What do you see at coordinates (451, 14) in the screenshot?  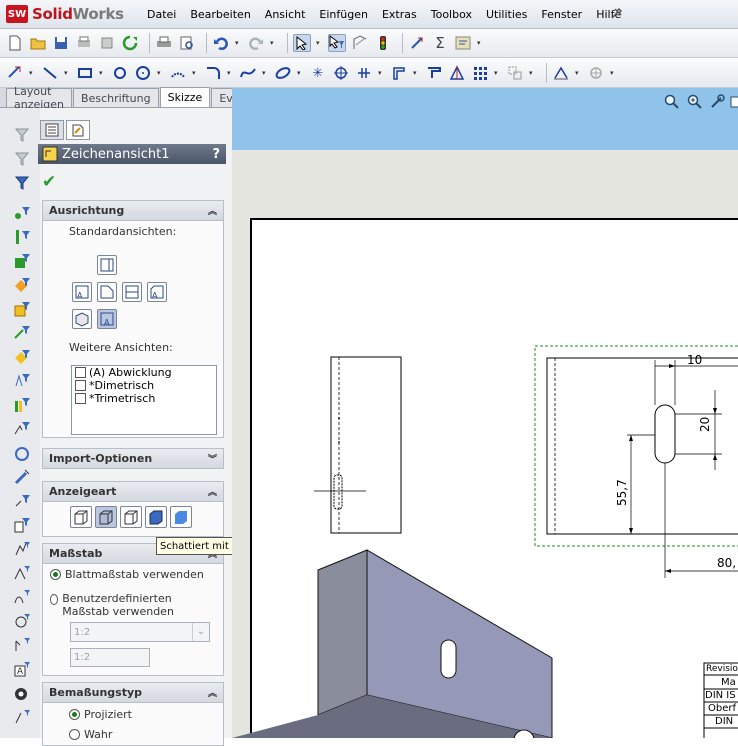 I see `menu-toolbox: Toolbox` at bounding box center [451, 14].